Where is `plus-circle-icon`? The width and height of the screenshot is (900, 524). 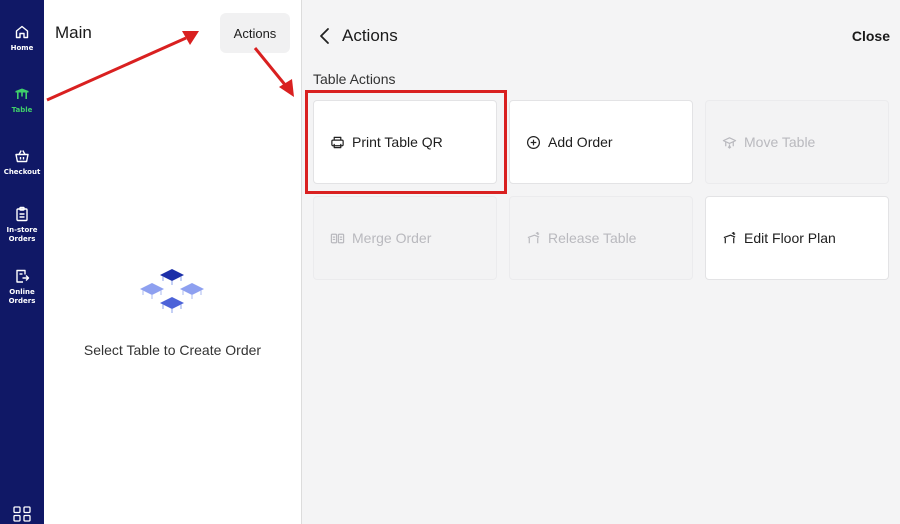 plus-circle-icon is located at coordinates (533, 142).